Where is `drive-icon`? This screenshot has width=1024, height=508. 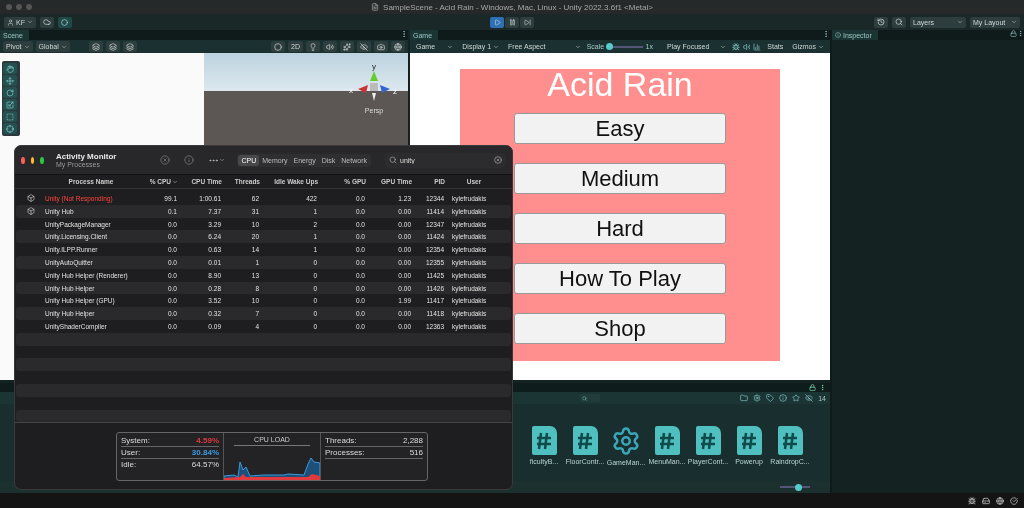 drive-icon is located at coordinates (986, 500).